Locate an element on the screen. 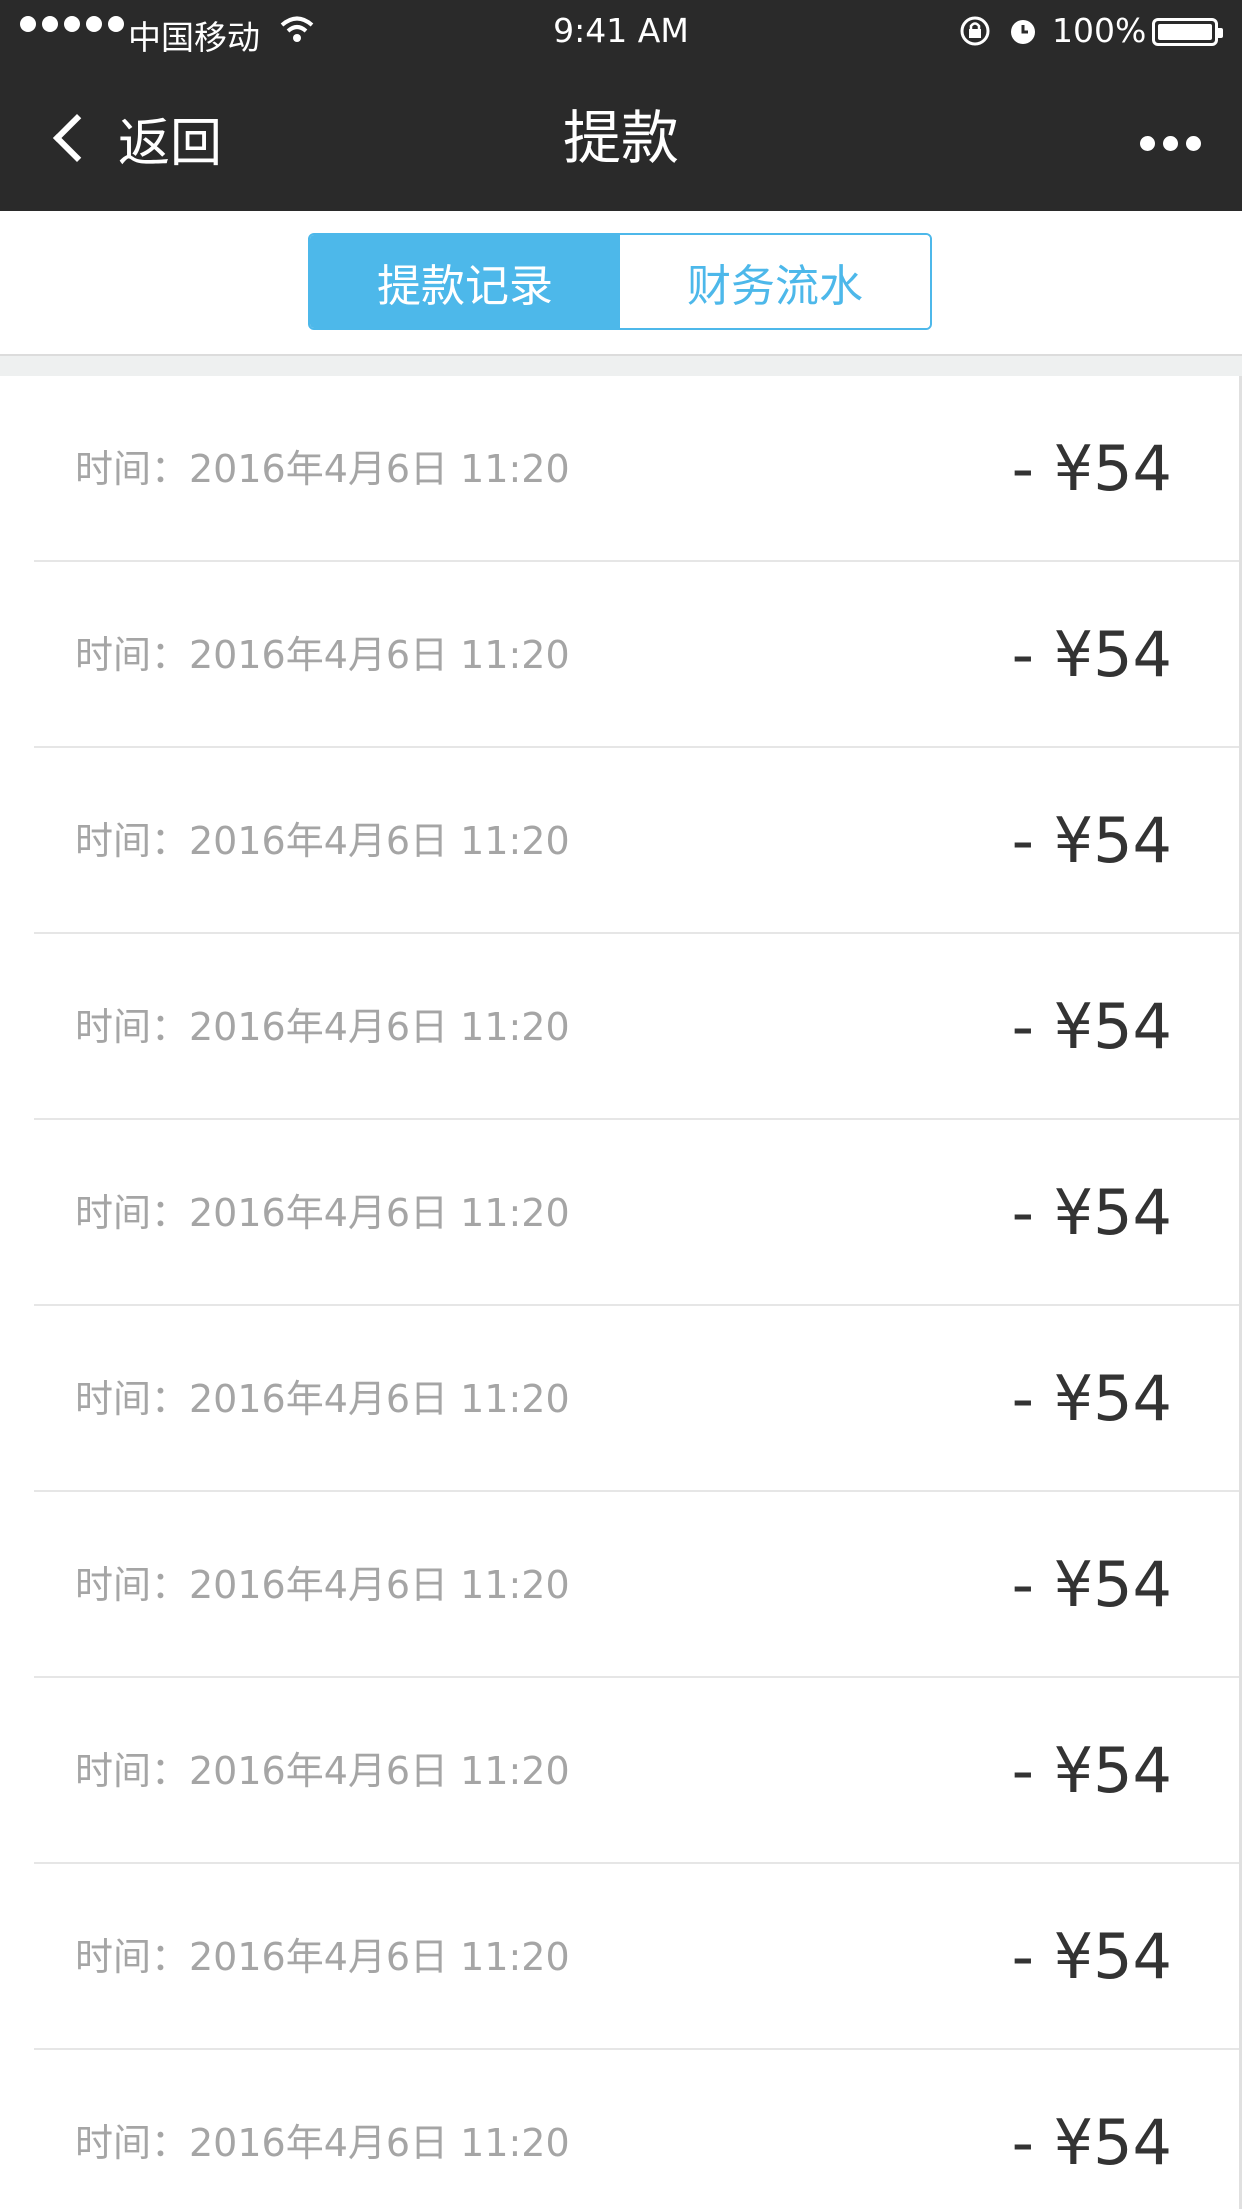  segmented-control: 提款记录 财务流水 is located at coordinates (620, 281).